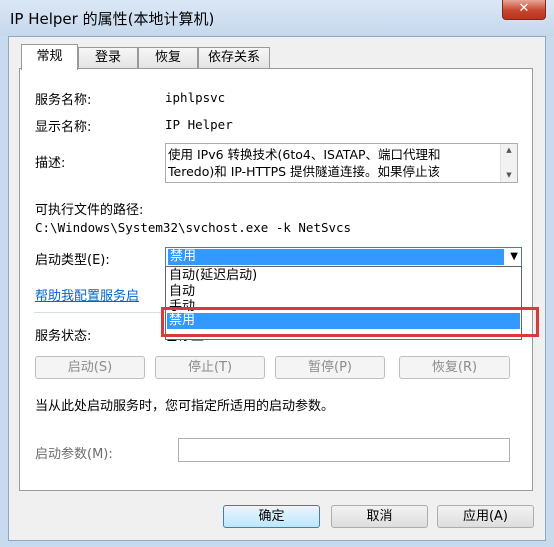 This screenshot has height=547, width=554. What do you see at coordinates (210, 367) in the screenshot?
I see `stop-button: 停止(T)` at bounding box center [210, 367].